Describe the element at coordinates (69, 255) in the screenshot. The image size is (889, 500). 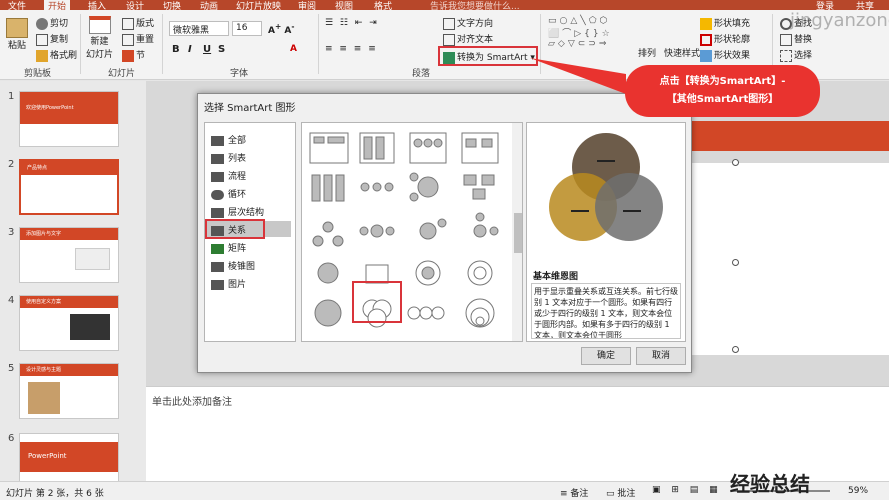
I see `slide-thumbnail-3: 添加图片与文字` at that location.